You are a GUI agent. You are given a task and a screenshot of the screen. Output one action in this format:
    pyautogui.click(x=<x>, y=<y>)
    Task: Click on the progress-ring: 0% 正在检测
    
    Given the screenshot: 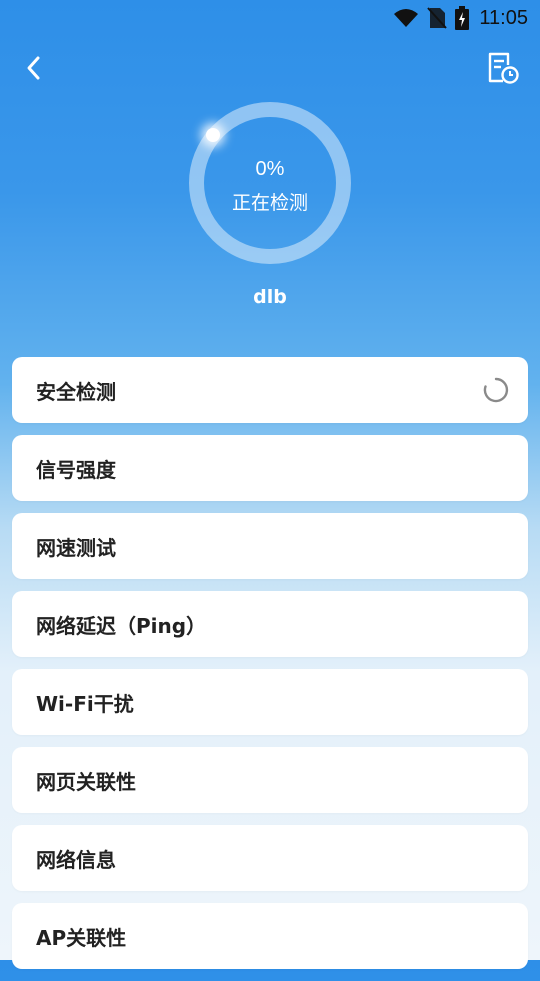 What is the action you would take?
    pyautogui.click(x=270, y=183)
    